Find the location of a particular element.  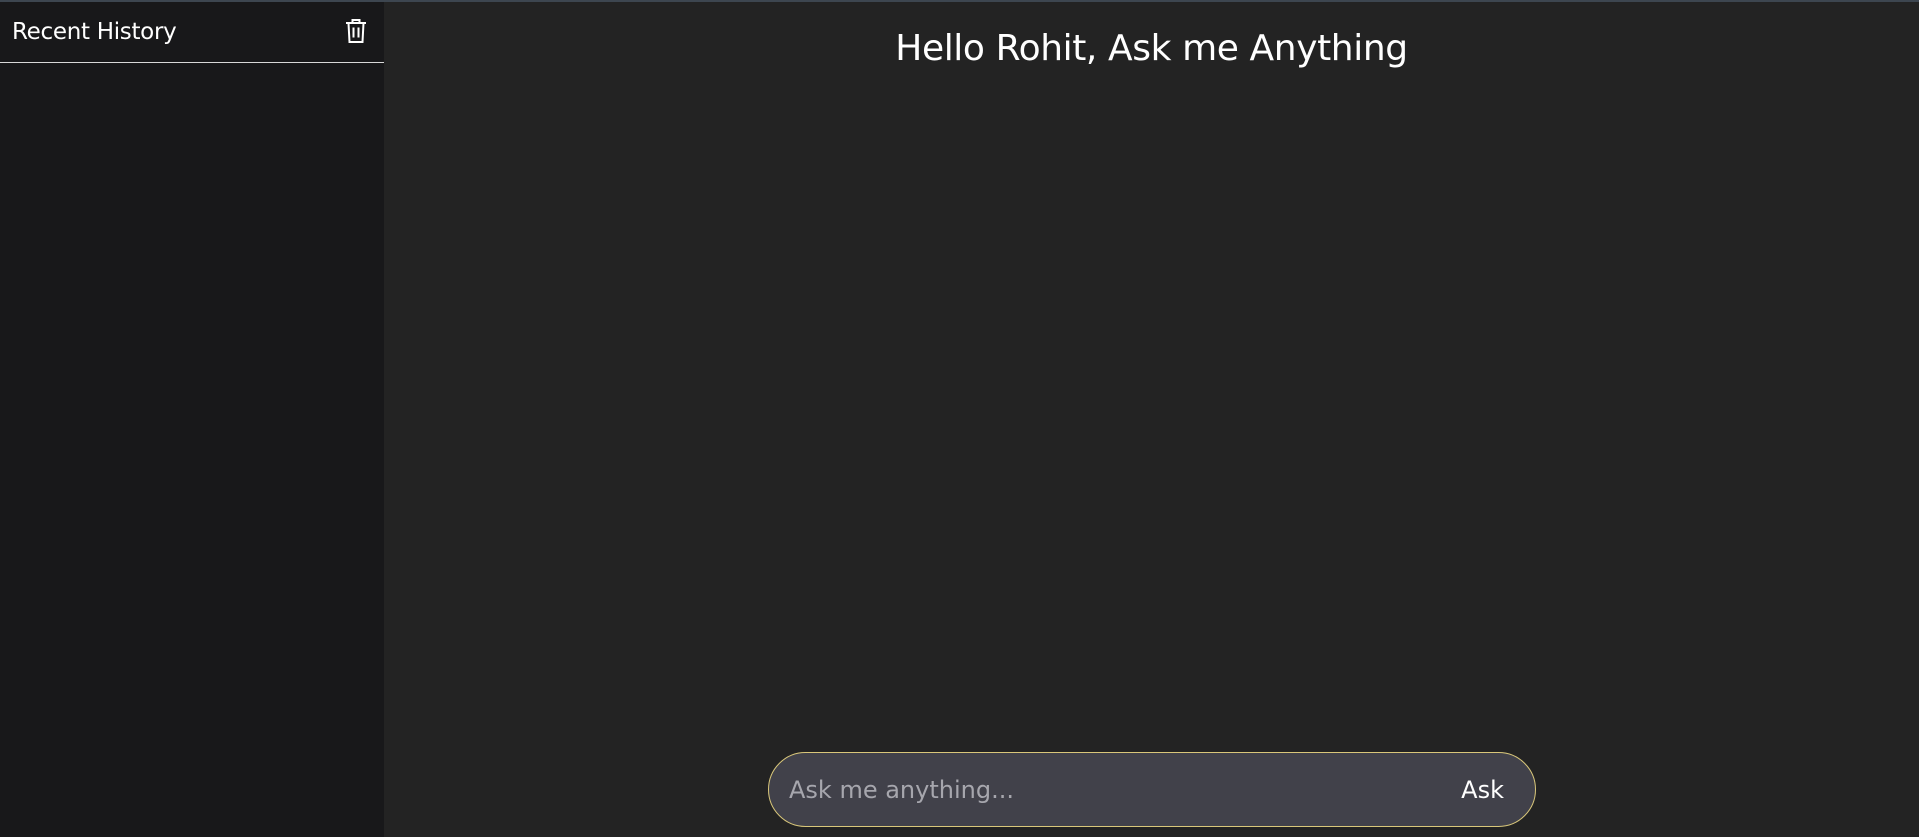

ask-button: Ask is located at coordinates (1483, 790).